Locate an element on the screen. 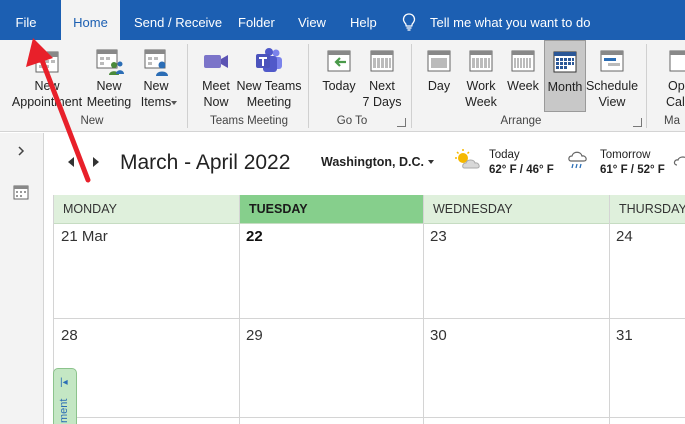  annotation-arrow is located at coordinates (58, 110).